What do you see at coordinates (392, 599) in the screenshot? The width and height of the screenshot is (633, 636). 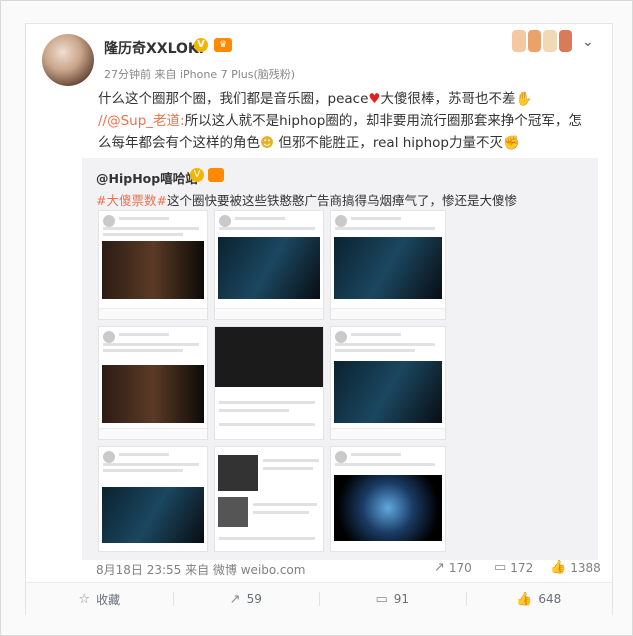 I see `comment-button: ▭ 91` at bounding box center [392, 599].